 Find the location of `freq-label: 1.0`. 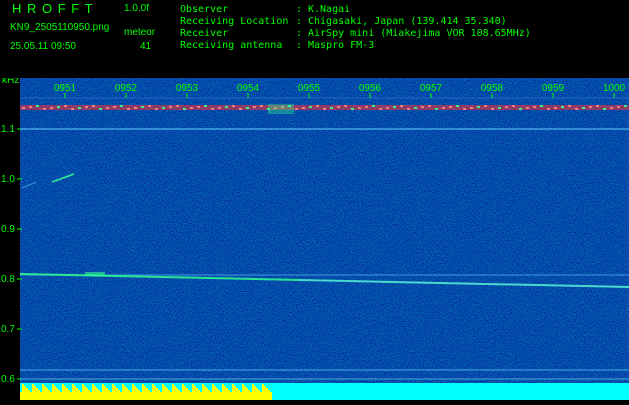

freq-label: 1.0 is located at coordinates (8, 179).